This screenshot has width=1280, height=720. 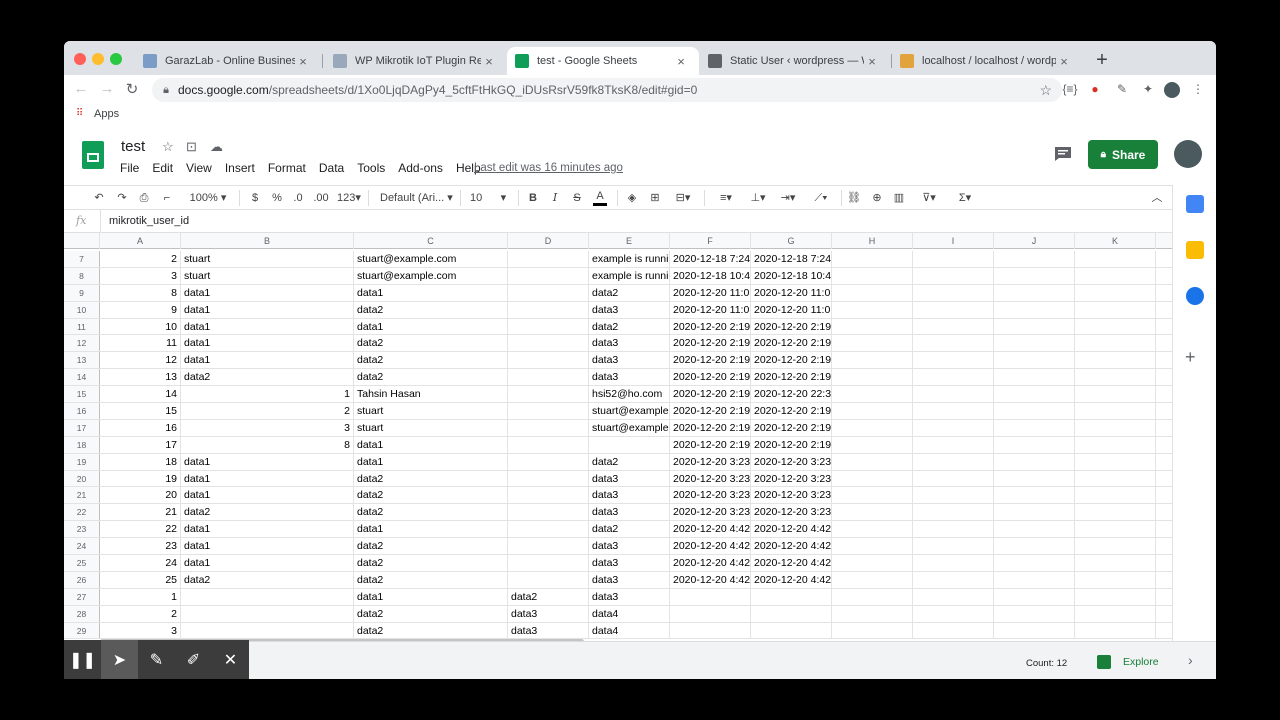 I want to click on close-window-button, so click(x=80, y=59).